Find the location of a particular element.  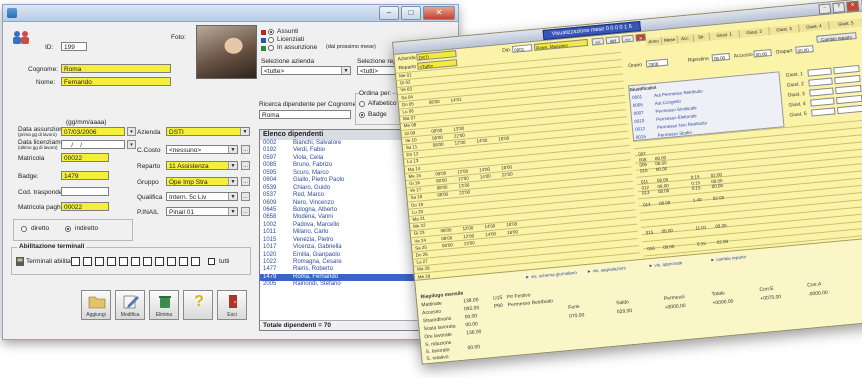

esci-button: Esci is located at coordinates (232, 305).